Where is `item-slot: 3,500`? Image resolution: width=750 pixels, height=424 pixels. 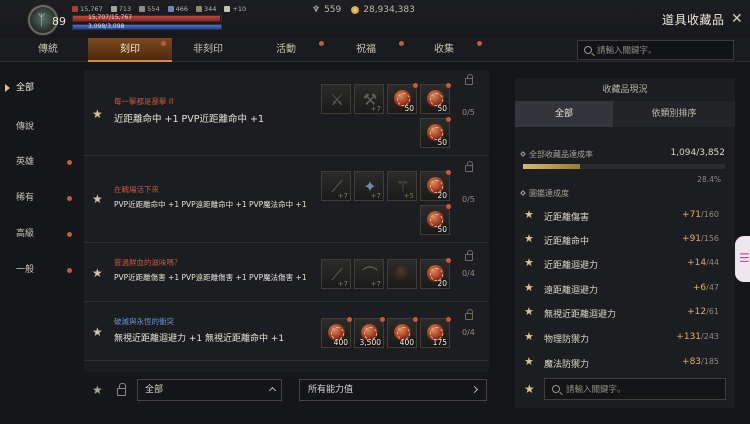
item-slot: 3,500 is located at coordinates (369, 332).